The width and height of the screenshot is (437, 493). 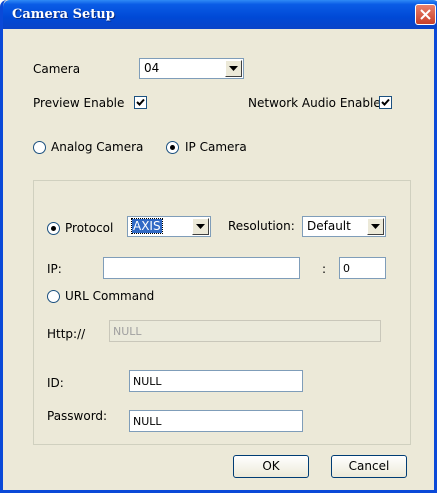 What do you see at coordinates (97, 147) in the screenshot?
I see `analog-camera-label: Analog Camera` at bounding box center [97, 147].